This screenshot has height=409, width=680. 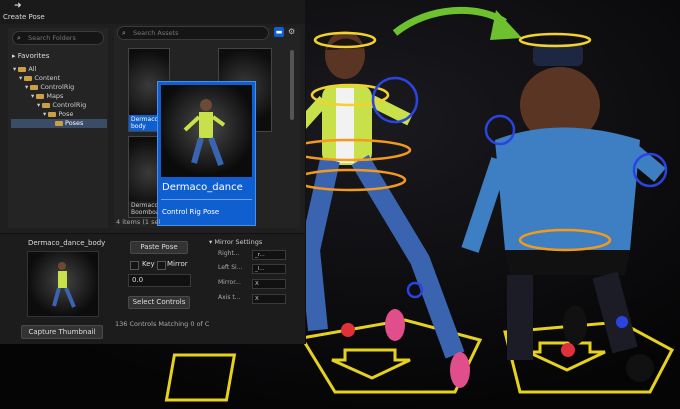 What do you see at coordinates (59, 105) in the screenshot?
I see `tree-item-controlrig-sub: ▾ ControlRig` at bounding box center [59, 105].